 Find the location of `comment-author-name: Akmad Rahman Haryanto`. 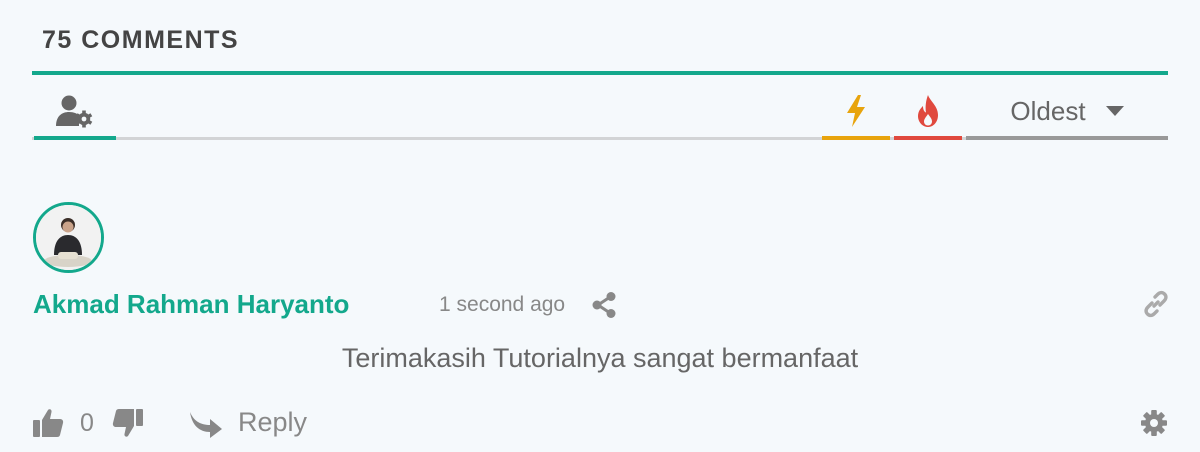

comment-author-name: Akmad Rahman Haryanto is located at coordinates (191, 304).